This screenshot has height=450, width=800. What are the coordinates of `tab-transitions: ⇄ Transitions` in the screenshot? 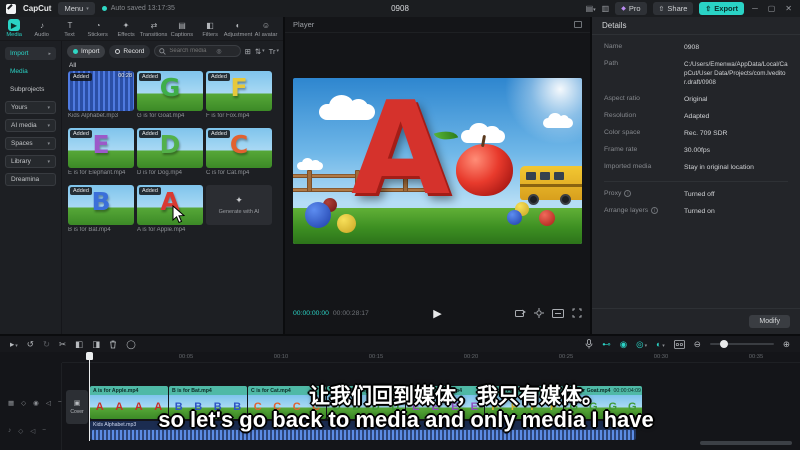 It's located at (154, 28).